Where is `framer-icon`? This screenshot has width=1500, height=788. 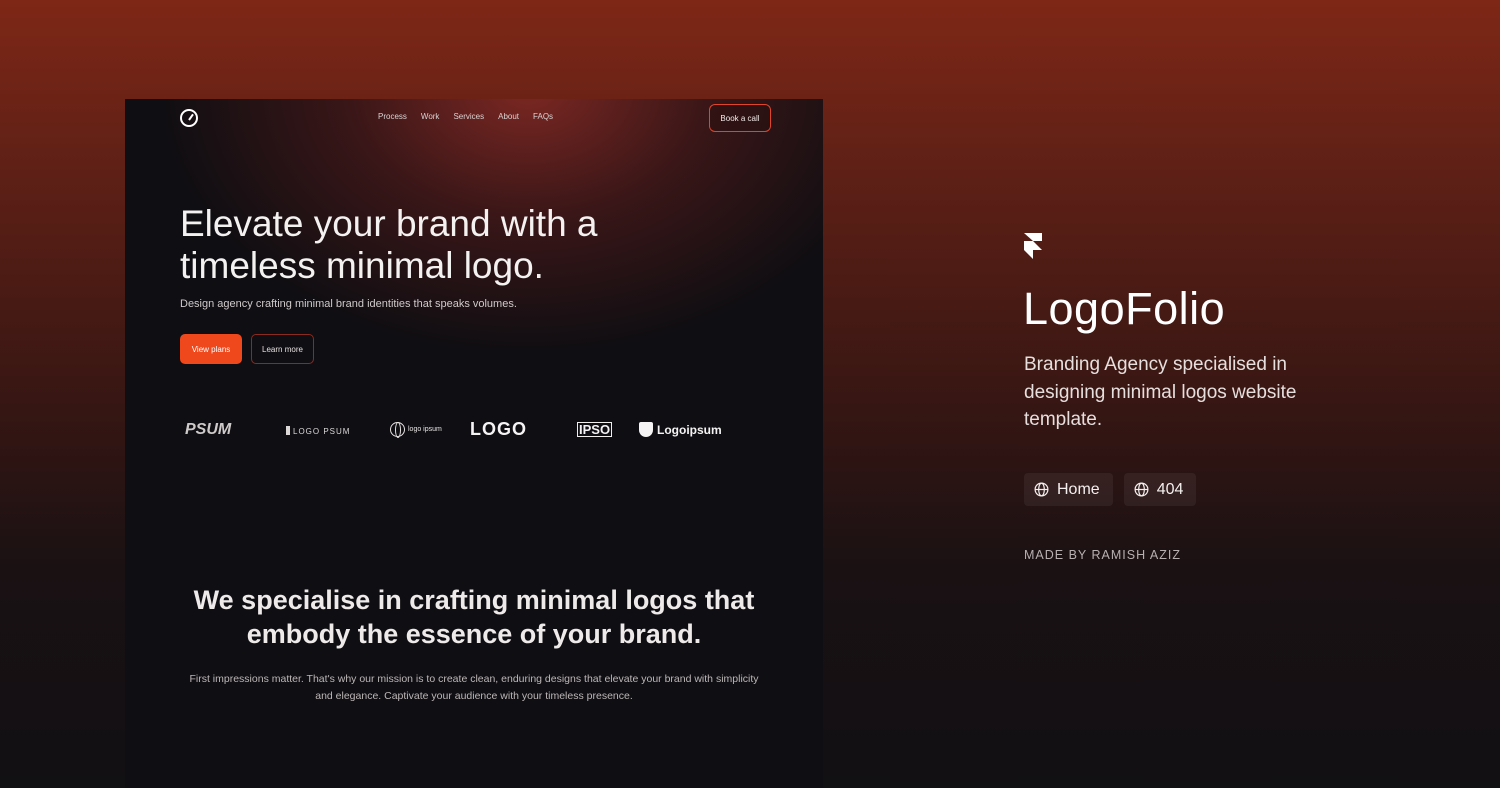 framer-icon is located at coordinates (1033, 246).